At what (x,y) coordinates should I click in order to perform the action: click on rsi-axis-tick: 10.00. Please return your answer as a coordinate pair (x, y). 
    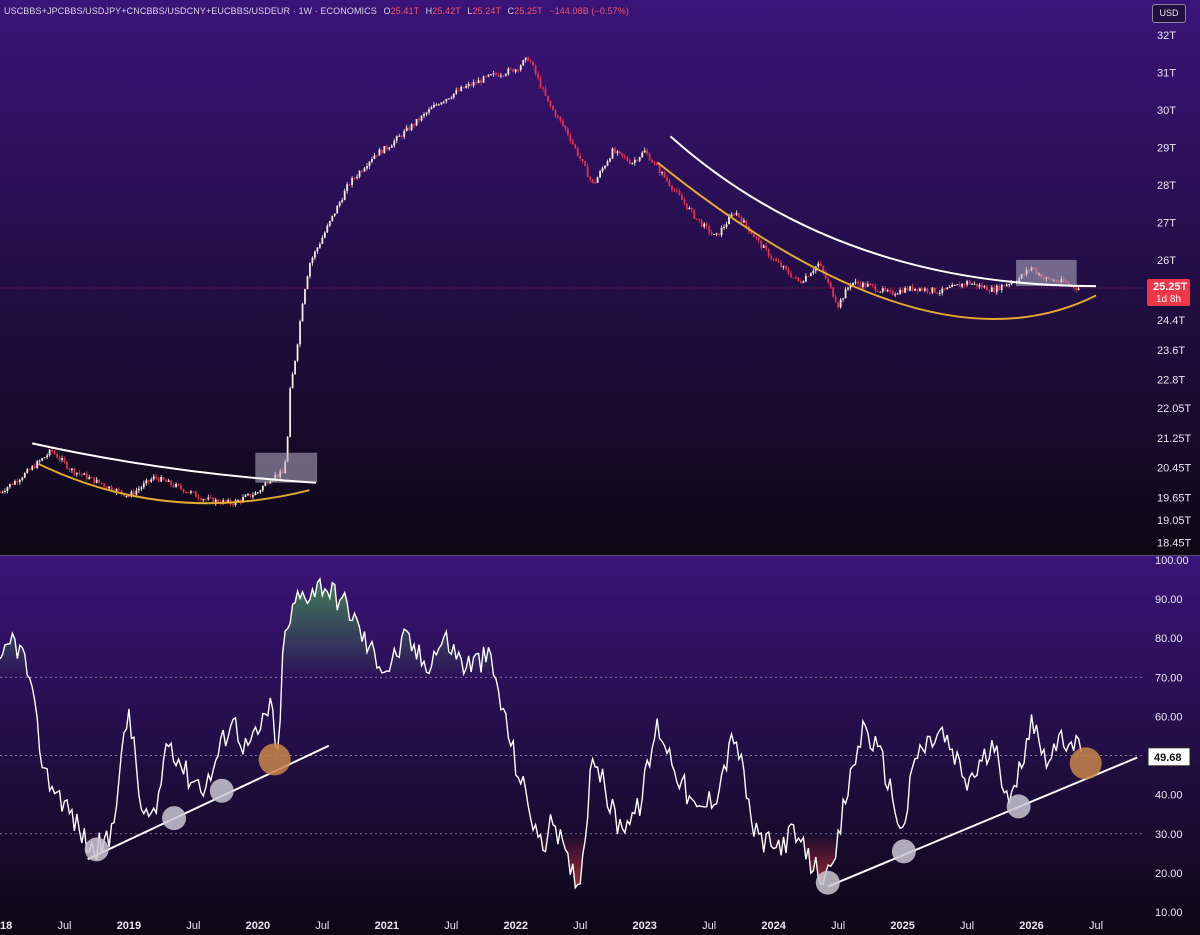
    Looking at the image, I should click on (1169, 913).